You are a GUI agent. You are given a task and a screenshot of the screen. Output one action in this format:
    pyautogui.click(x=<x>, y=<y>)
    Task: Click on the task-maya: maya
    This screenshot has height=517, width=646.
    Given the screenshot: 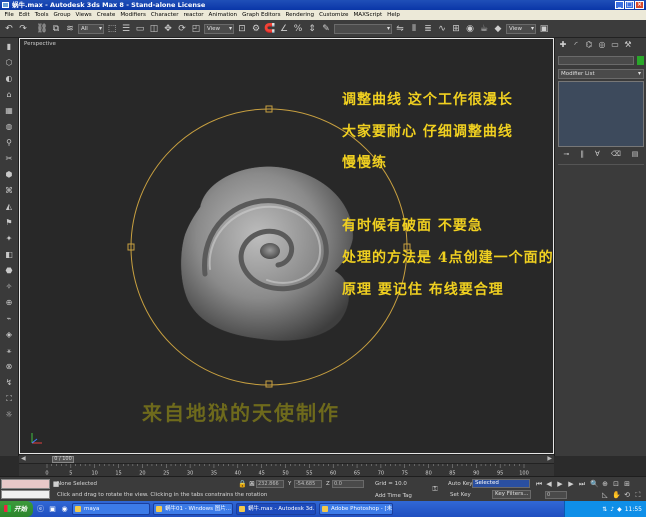 What is the action you would take?
    pyautogui.click(x=111, y=509)
    